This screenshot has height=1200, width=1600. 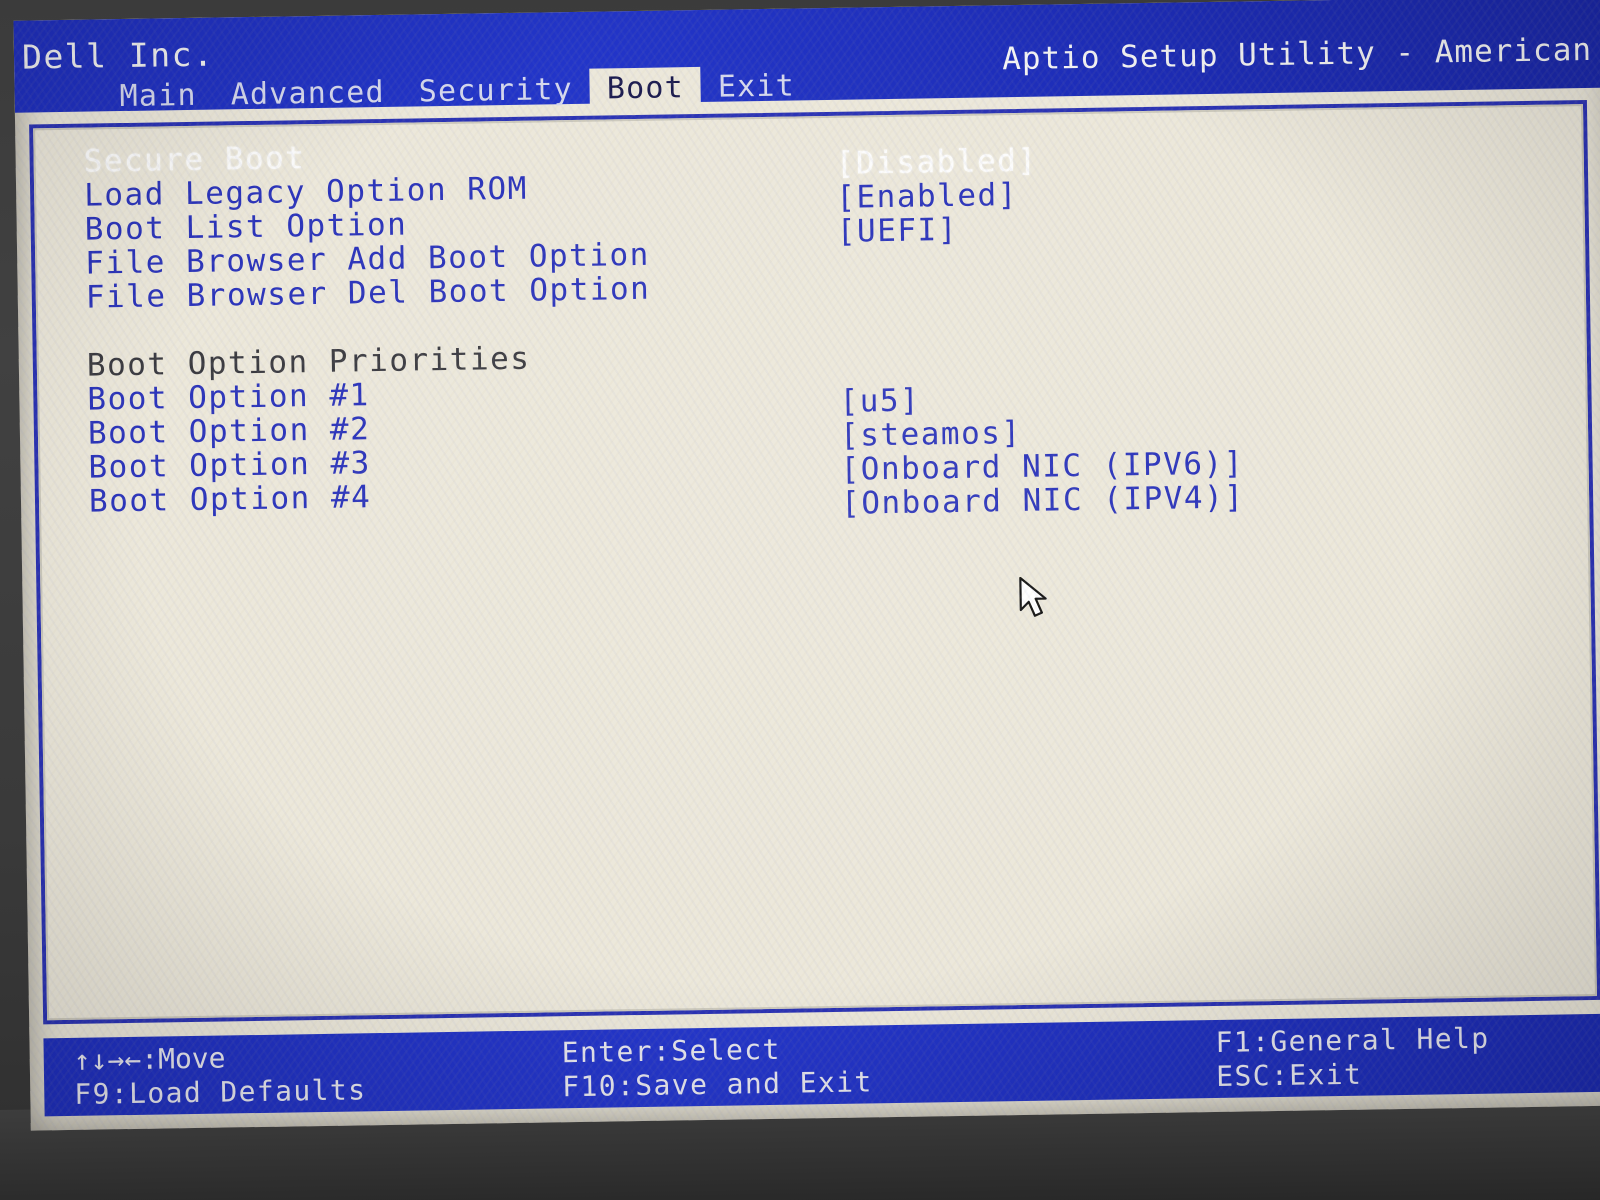 I want to click on tab-bar: Main Advanced Security Boot Exit, so click(x=457, y=92).